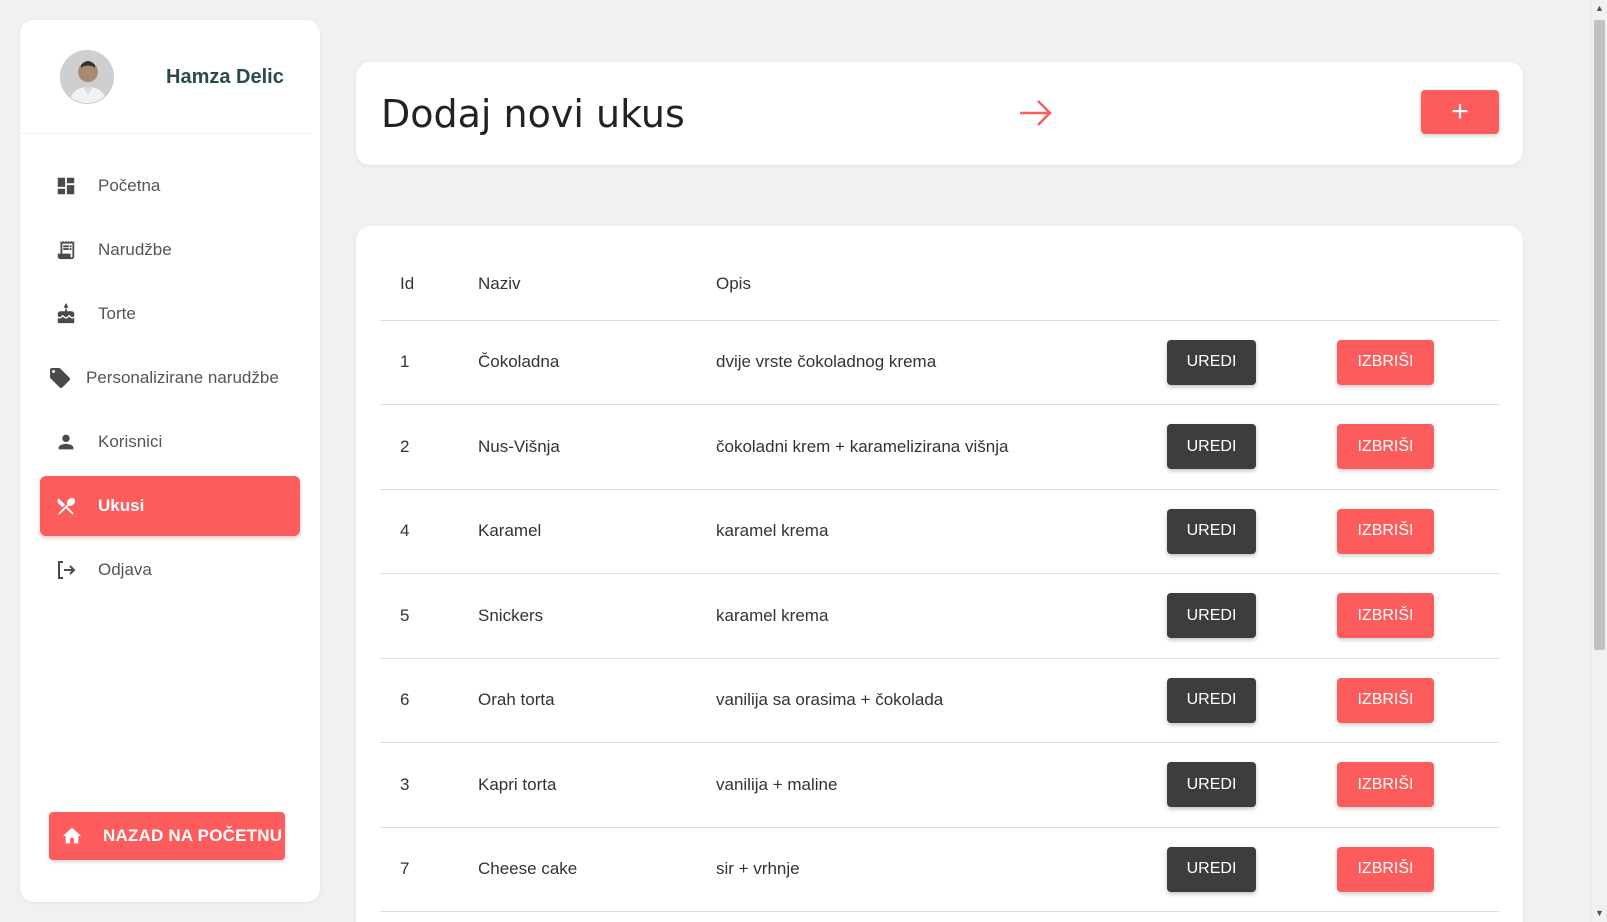  I want to click on cell-id: 7, so click(429, 869).